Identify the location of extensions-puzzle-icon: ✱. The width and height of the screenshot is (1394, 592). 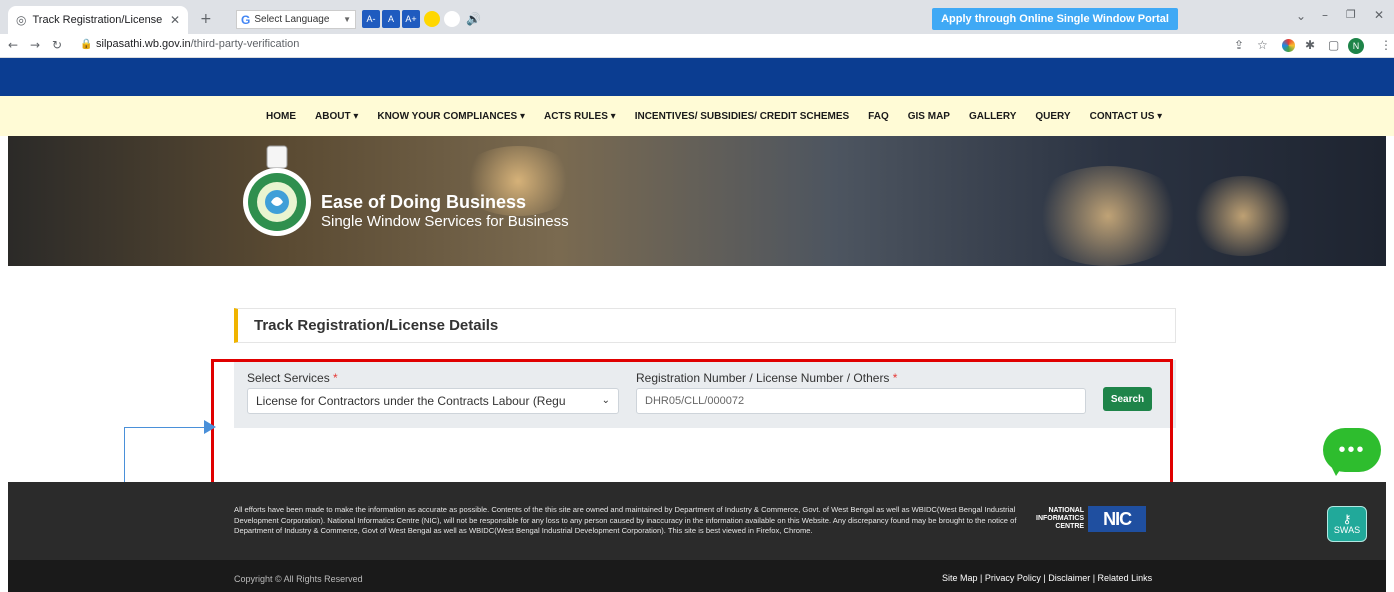
(1310, 45).